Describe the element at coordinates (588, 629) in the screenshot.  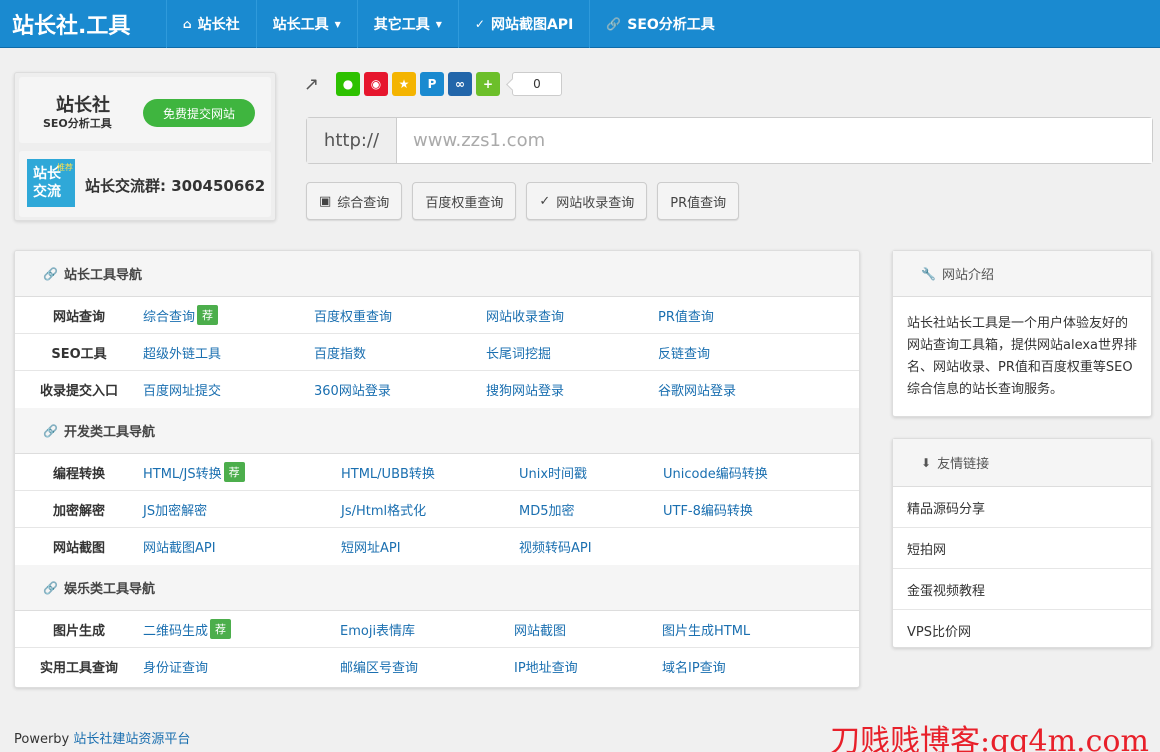
I see `tool-link: 网站截图` at that location.